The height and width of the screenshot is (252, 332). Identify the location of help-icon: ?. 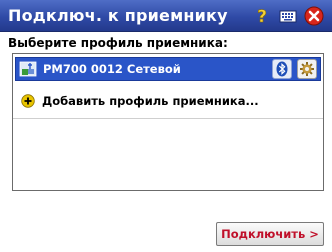
(262, 17).